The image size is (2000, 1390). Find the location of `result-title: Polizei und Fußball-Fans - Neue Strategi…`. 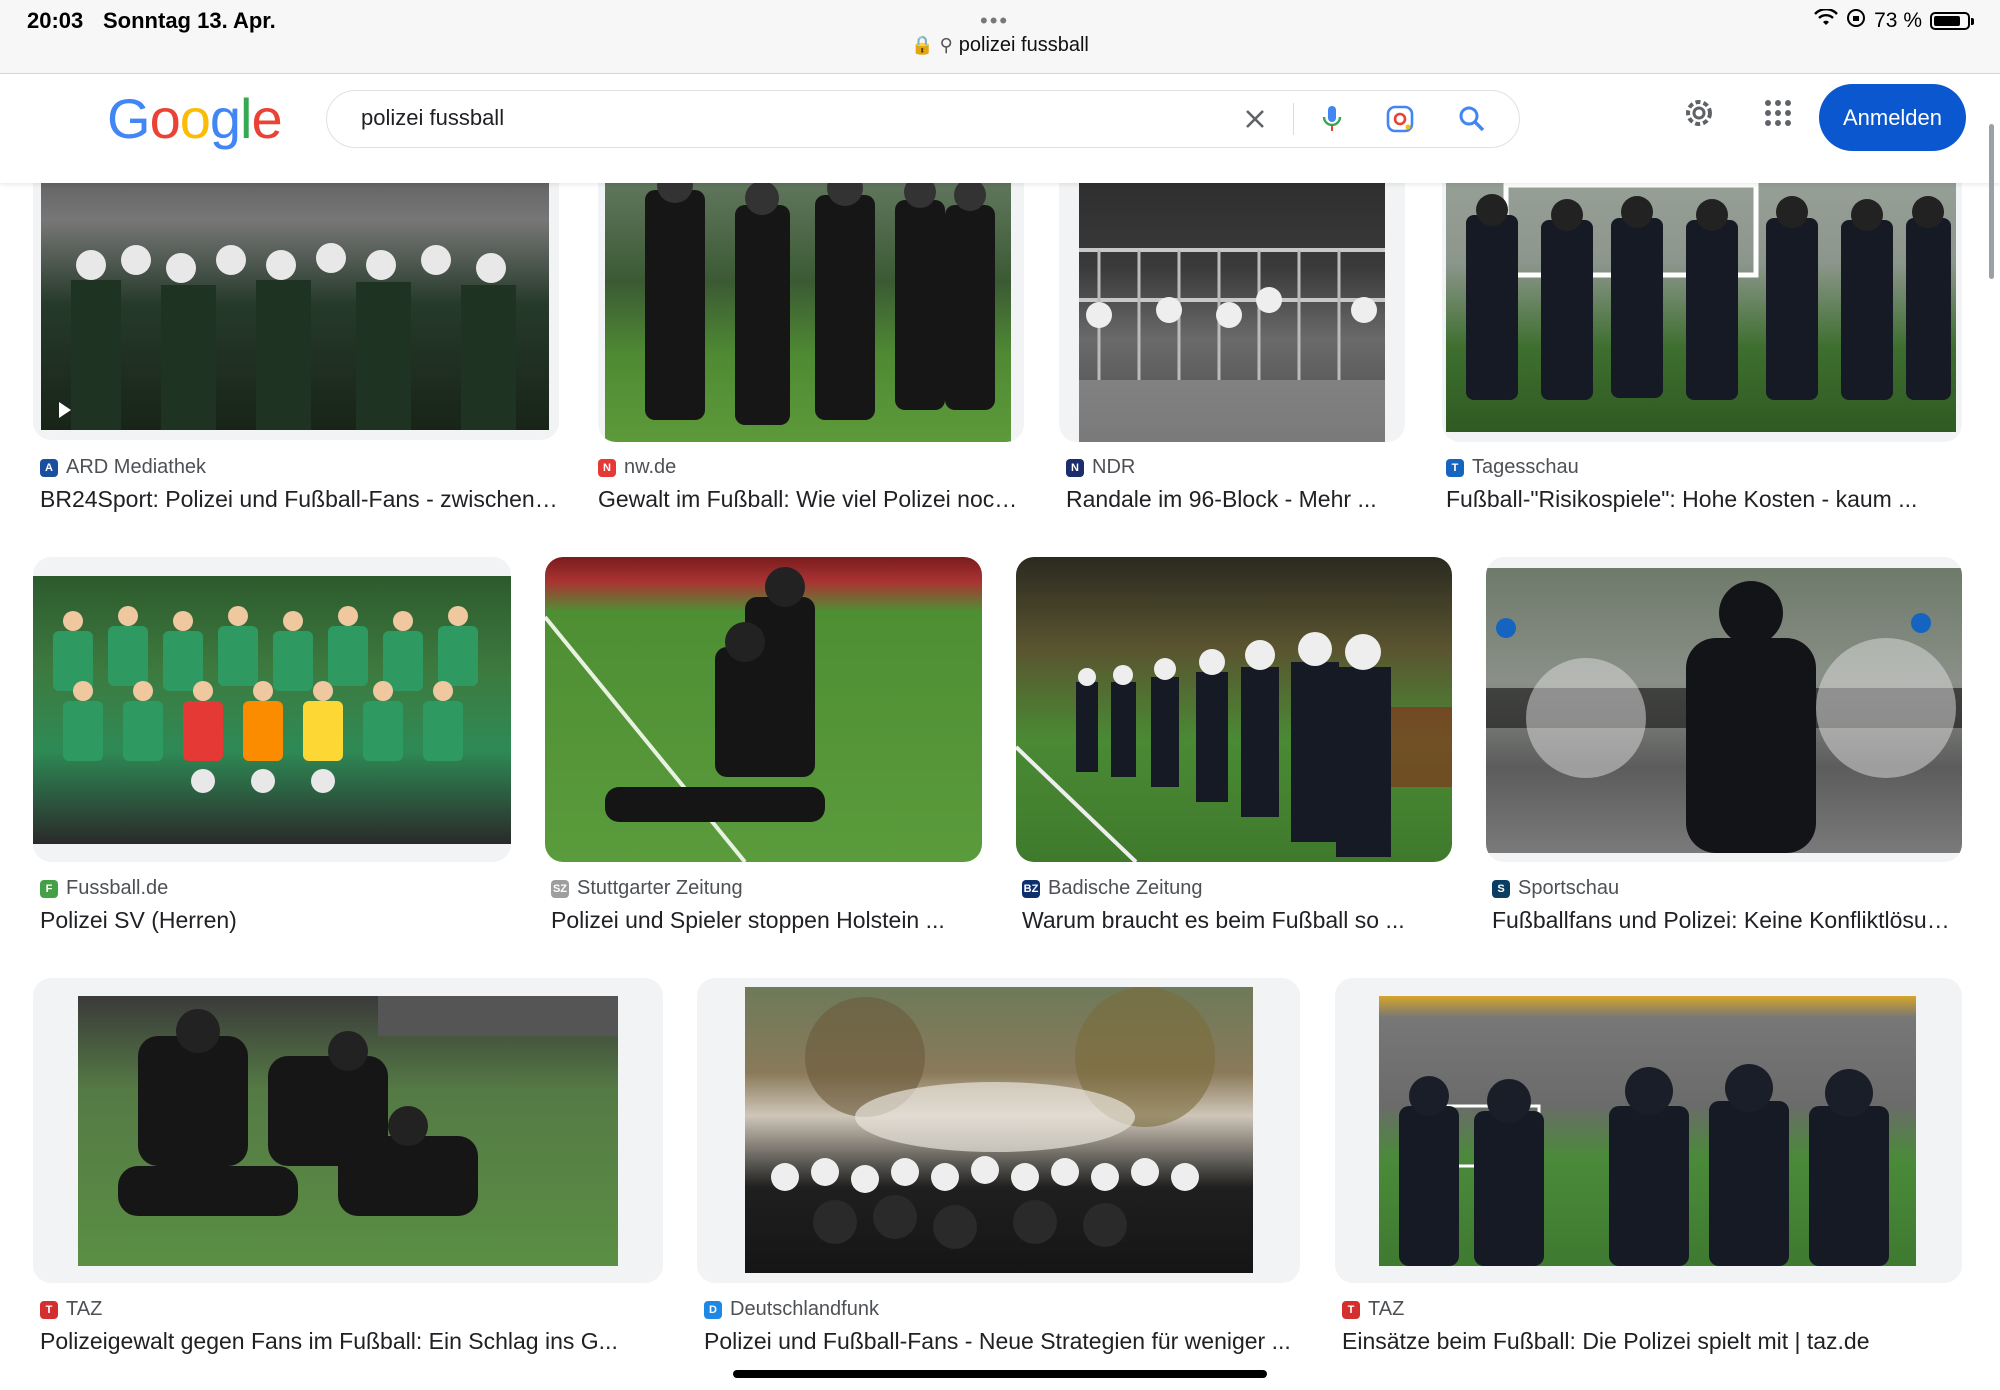

result-title: Polizei und Fußball-Fans - Neue Strategi… is located at coordinates (1001, 1341).